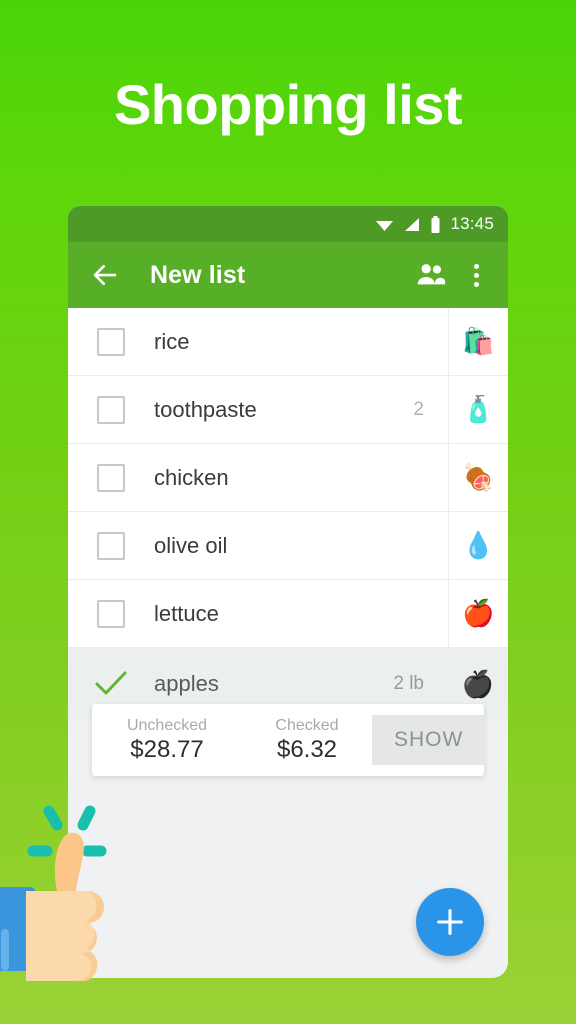 Image resolution: width=576 pixels, height=1024 pixels. What do you see at coordinates (288, 342) in the screenshot?
I see `list-item: rice 🛍️` at bounding box center [288, 342].